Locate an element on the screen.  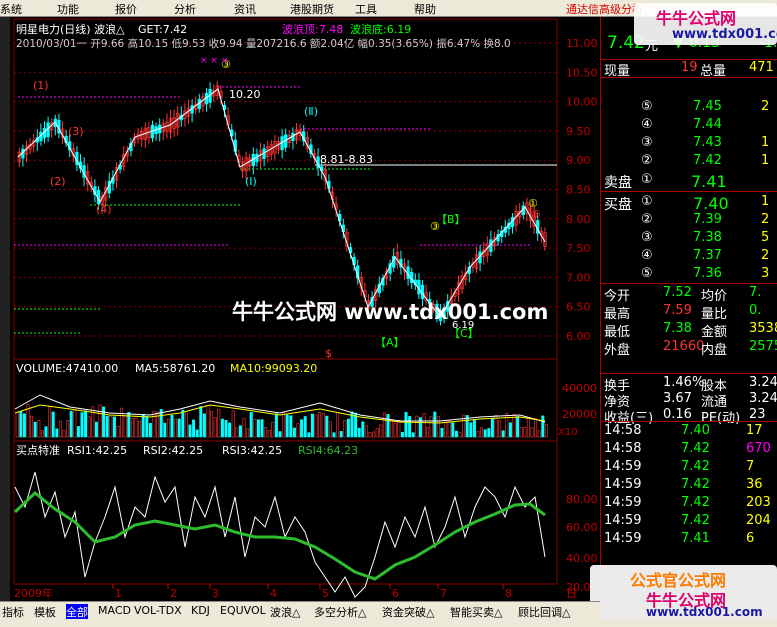
x-axis-label: 4 is located at coordinates (273, 593).